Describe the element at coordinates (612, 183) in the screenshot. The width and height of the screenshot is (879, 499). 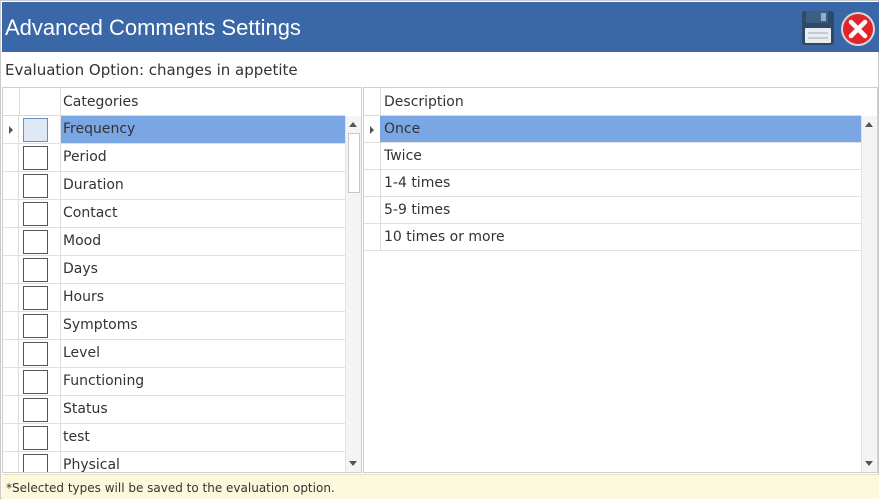
I see `description-row: 1-4 times` at that location.